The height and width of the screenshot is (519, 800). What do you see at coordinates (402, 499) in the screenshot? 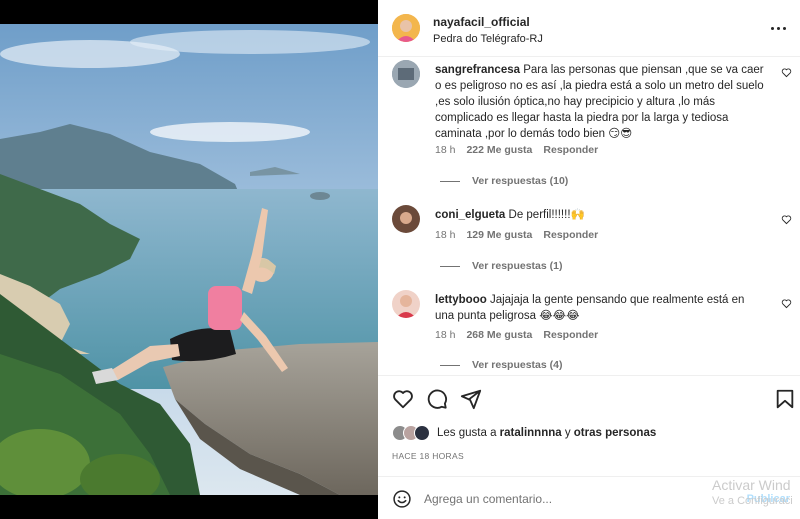
I see `emoji-smile-icon` at bounding box center [402, 499].